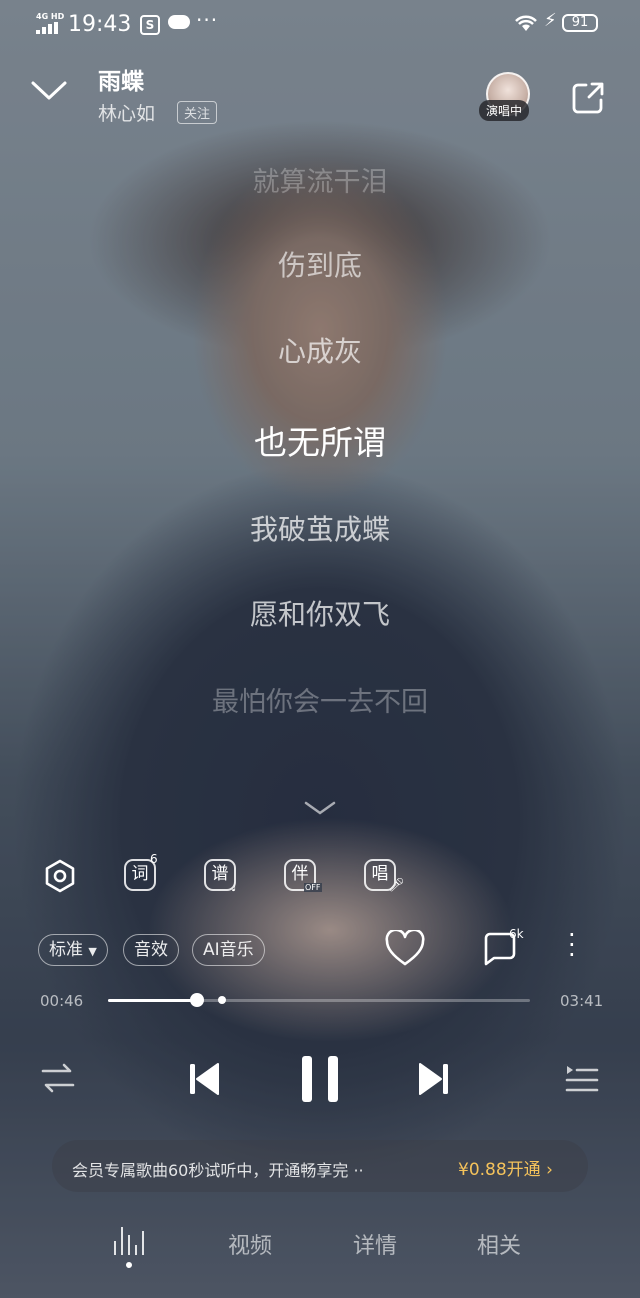 The height and width of the screenshot is (1298, 640). I want to click on microphone-icon: 🎤︎, so click(396, 885).